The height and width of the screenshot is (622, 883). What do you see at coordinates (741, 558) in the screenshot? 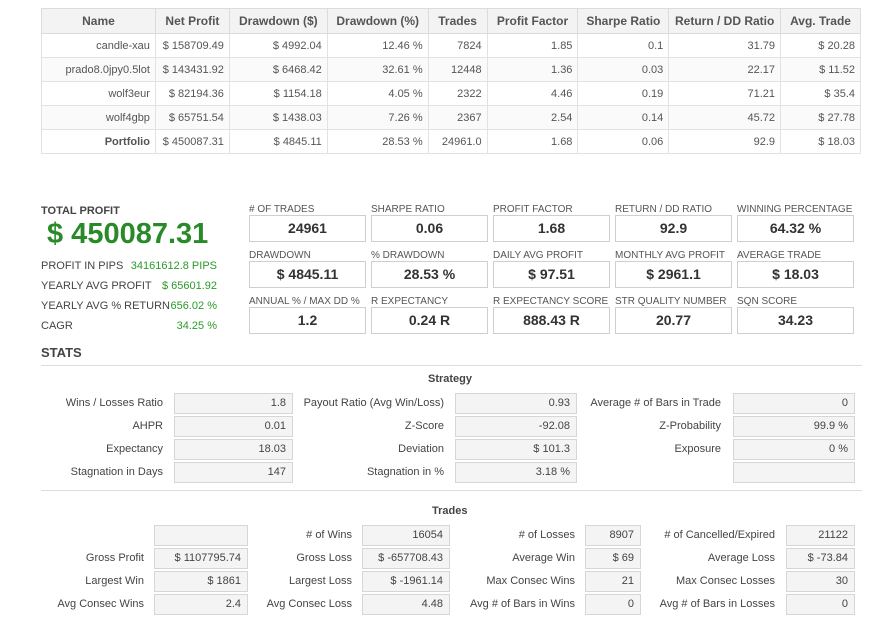
I see `trade-label: Average Loss` at bounding box center [741, 558].